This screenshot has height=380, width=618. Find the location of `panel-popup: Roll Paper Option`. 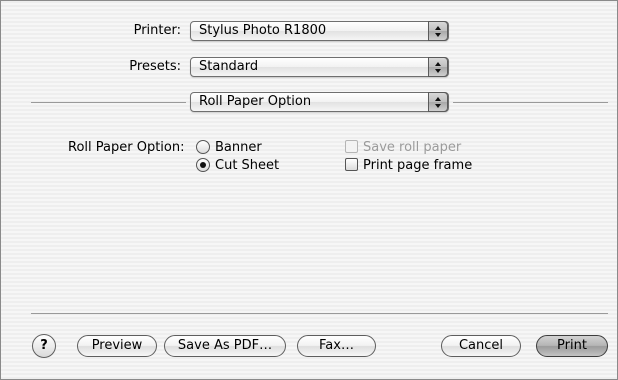

panel-popup: Roll Paper Option is located at coordinates (319, 102).